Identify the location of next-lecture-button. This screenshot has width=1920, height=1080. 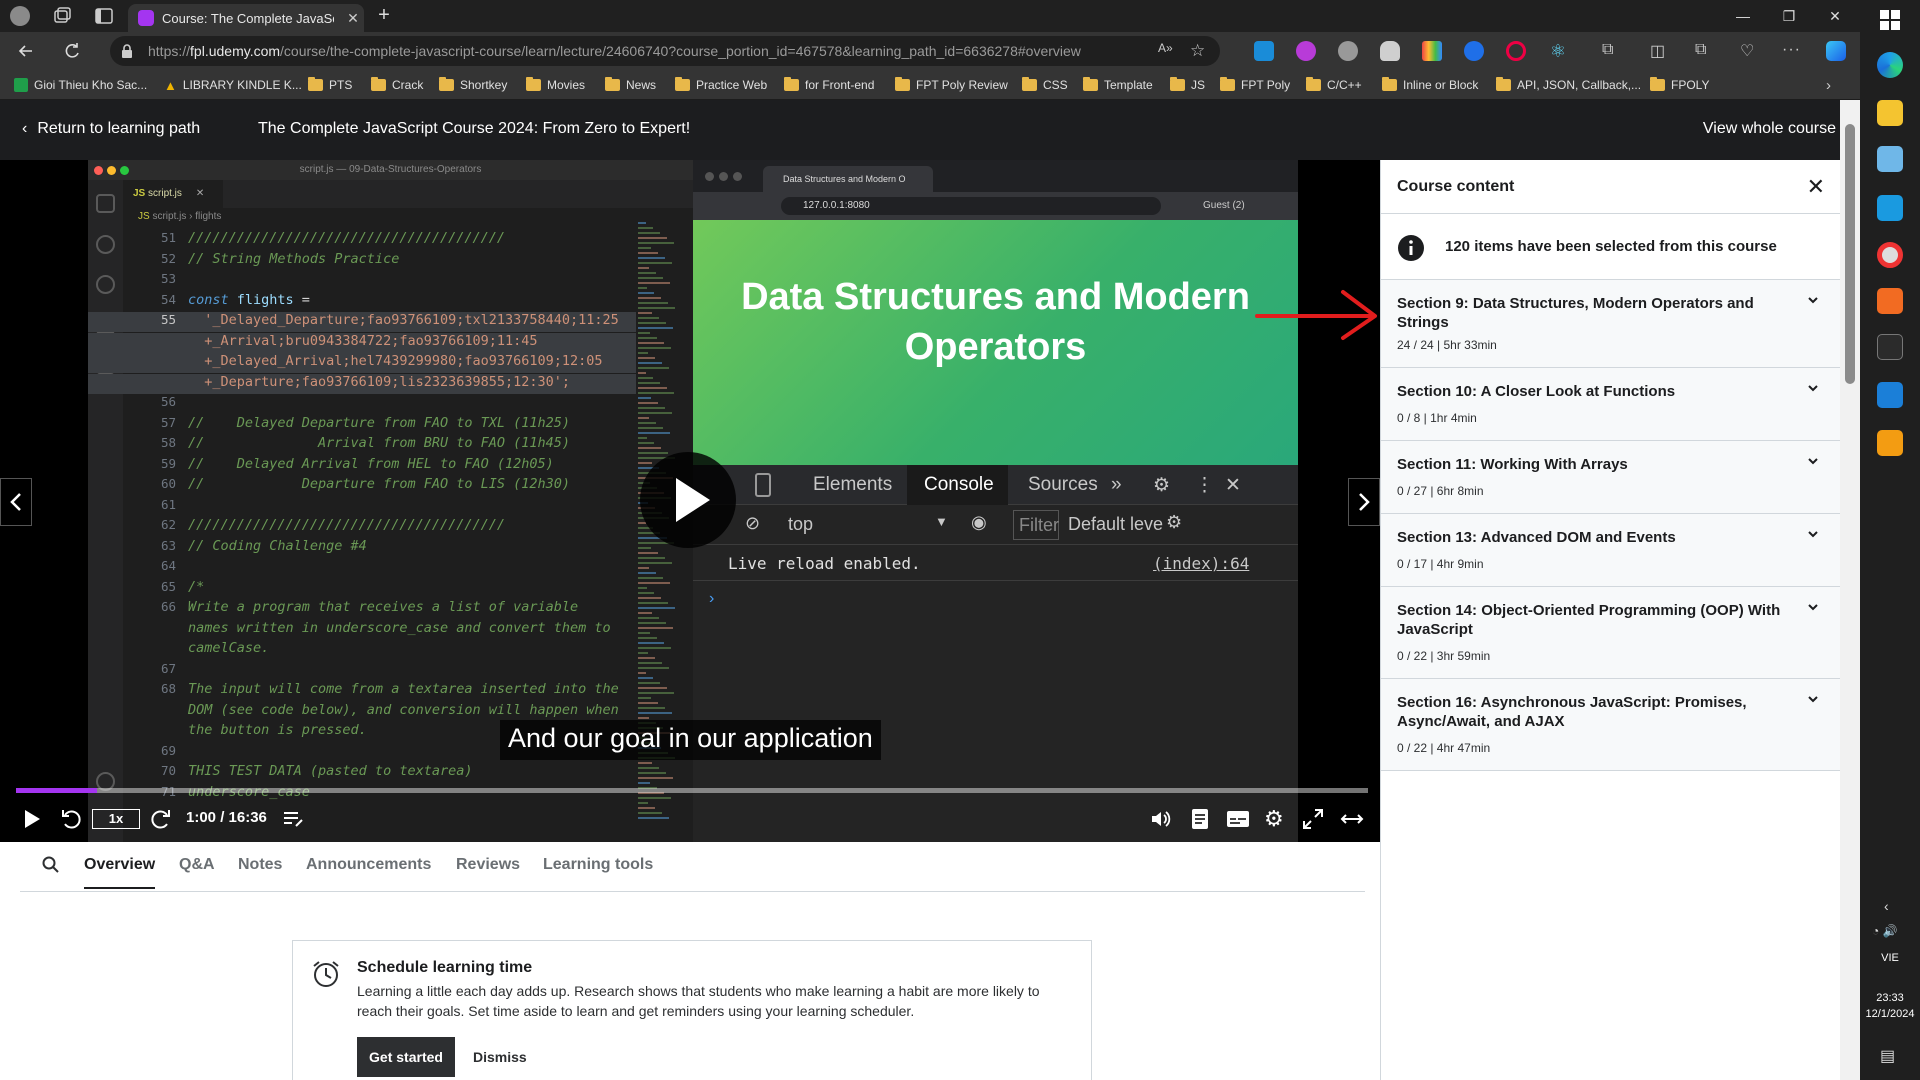
(1364, 502).